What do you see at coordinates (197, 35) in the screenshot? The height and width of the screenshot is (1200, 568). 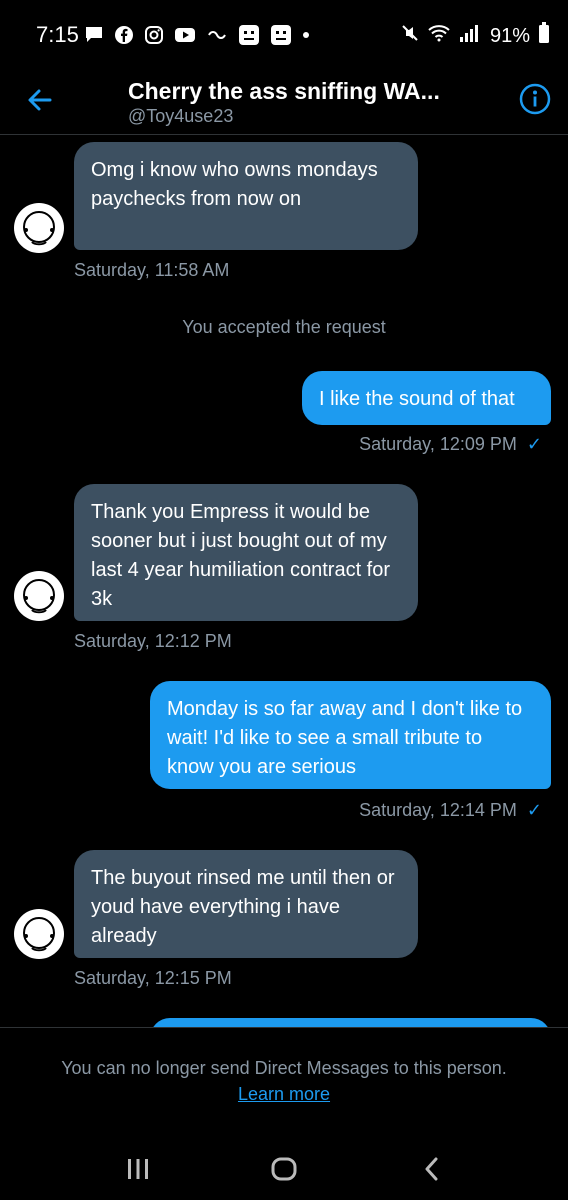 I see `notification-icons` at bounding box center [197, 35].